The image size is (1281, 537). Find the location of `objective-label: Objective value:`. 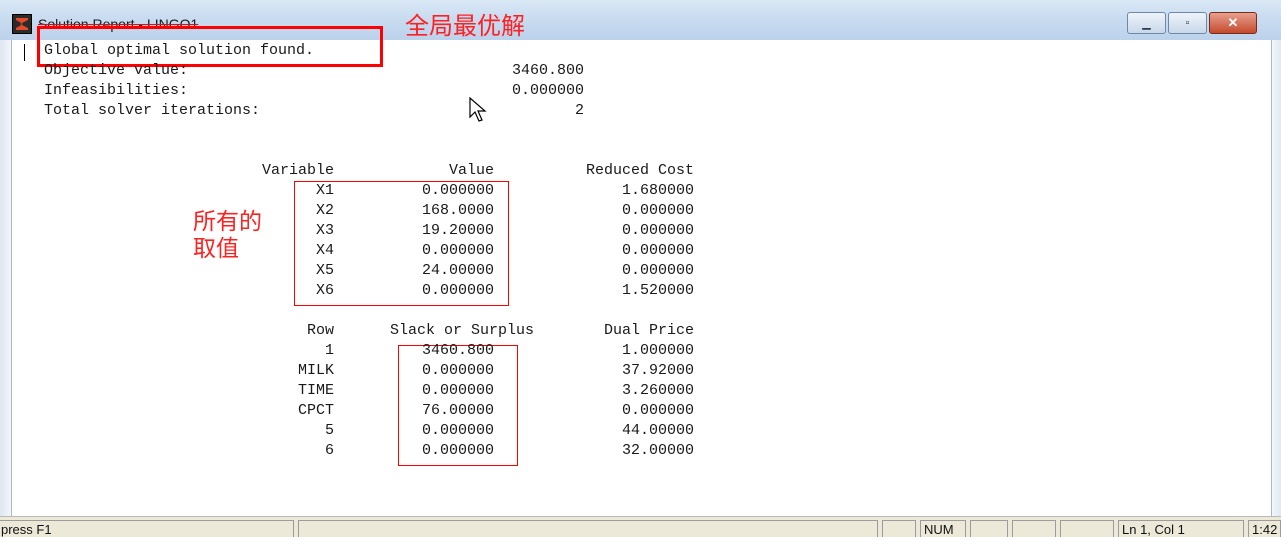

objective-label: Objective value: is located at coordinates (116, 70).